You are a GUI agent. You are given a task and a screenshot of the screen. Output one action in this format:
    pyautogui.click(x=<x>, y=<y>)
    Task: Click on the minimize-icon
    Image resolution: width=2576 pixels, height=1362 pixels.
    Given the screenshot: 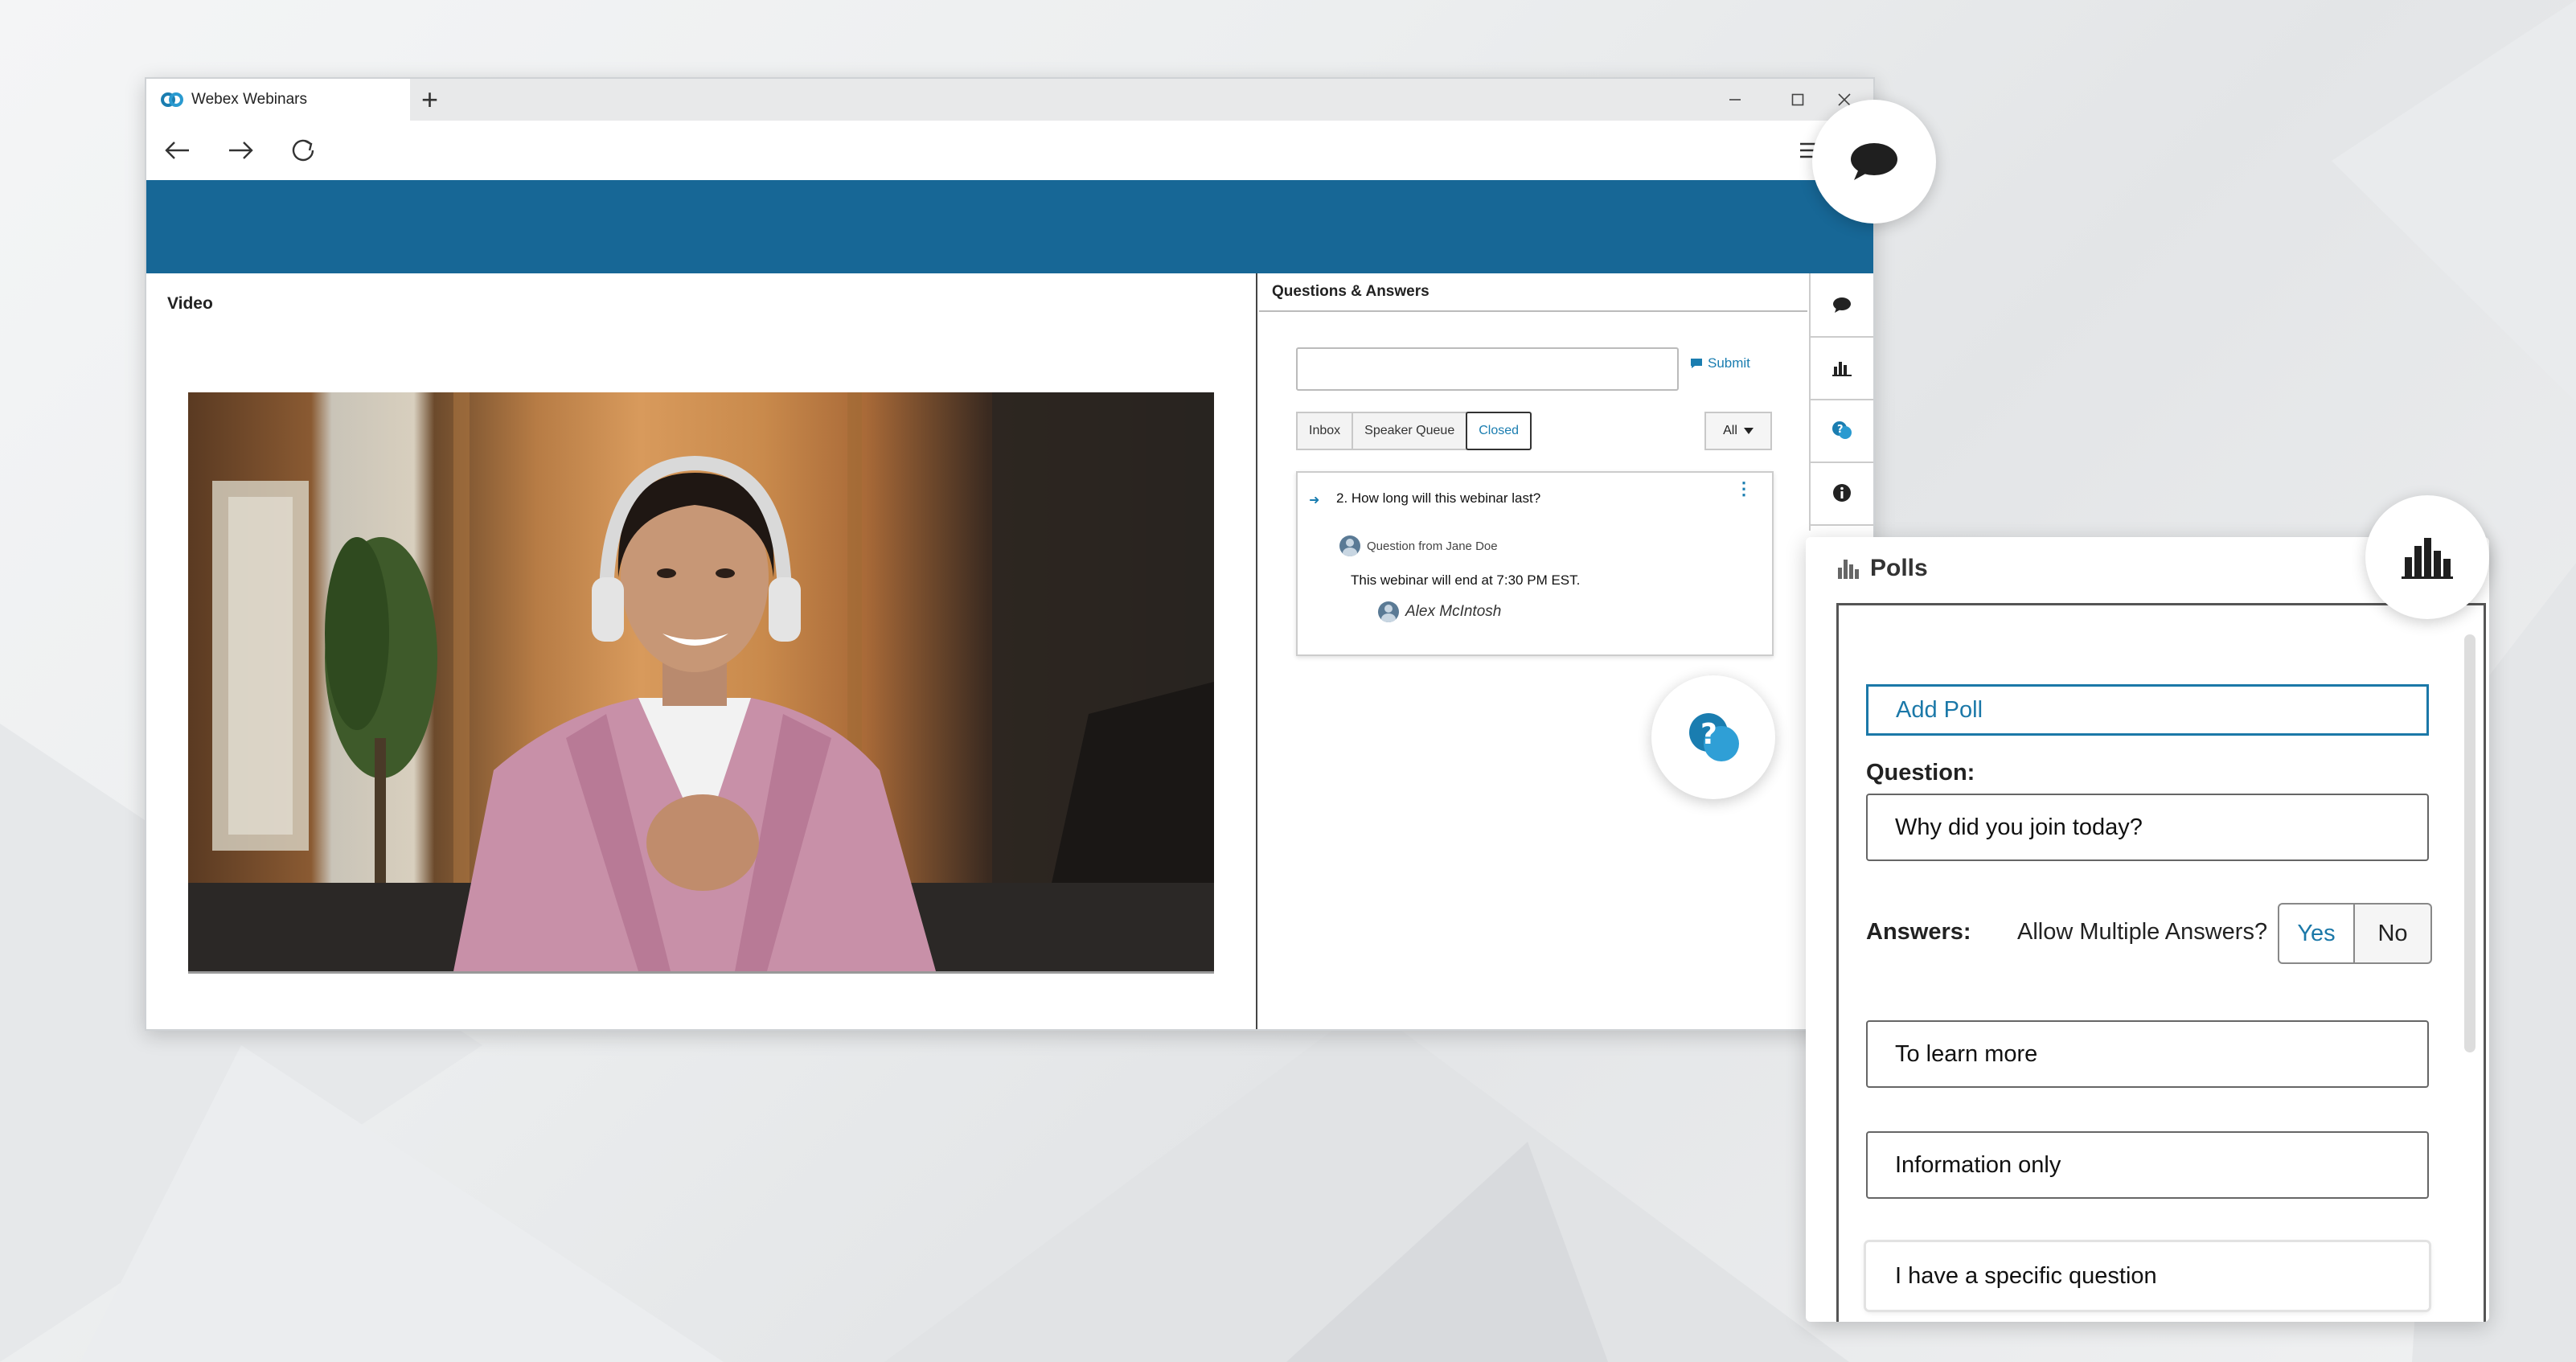 What is the action you would take?
    pyautogui.click(x=1735, y=99)
    